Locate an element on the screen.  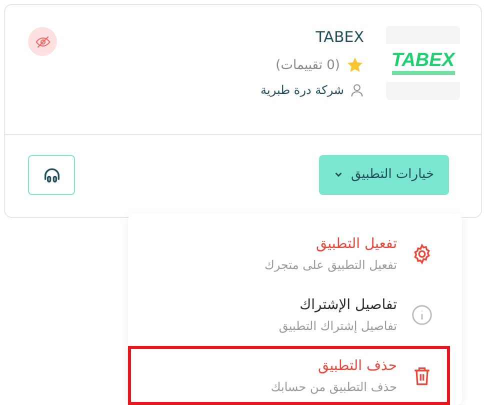
menu-item-subtitle: حذف التطبيق من حسابك is located at coordinates (333, 387).